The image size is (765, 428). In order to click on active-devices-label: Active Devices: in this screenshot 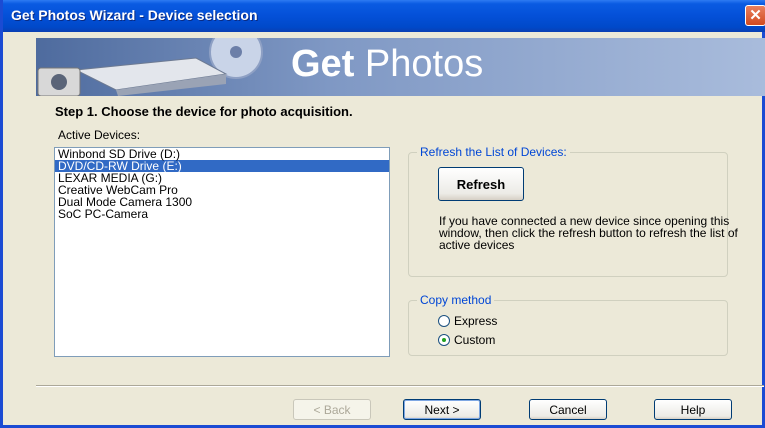, I will do `click(99, 135)`.